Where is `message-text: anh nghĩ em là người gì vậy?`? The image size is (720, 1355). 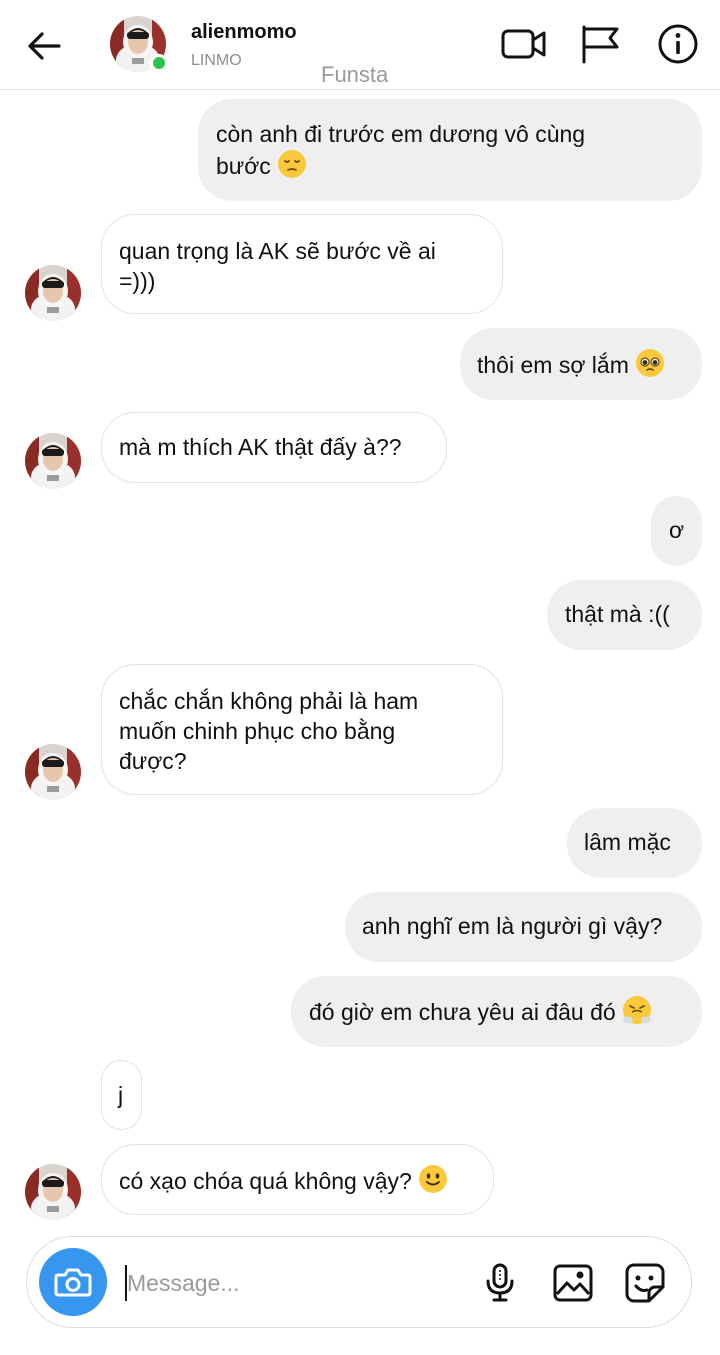
message-text: anh nghĩ em là người gì vậy? is located at coordinates (512, 926).